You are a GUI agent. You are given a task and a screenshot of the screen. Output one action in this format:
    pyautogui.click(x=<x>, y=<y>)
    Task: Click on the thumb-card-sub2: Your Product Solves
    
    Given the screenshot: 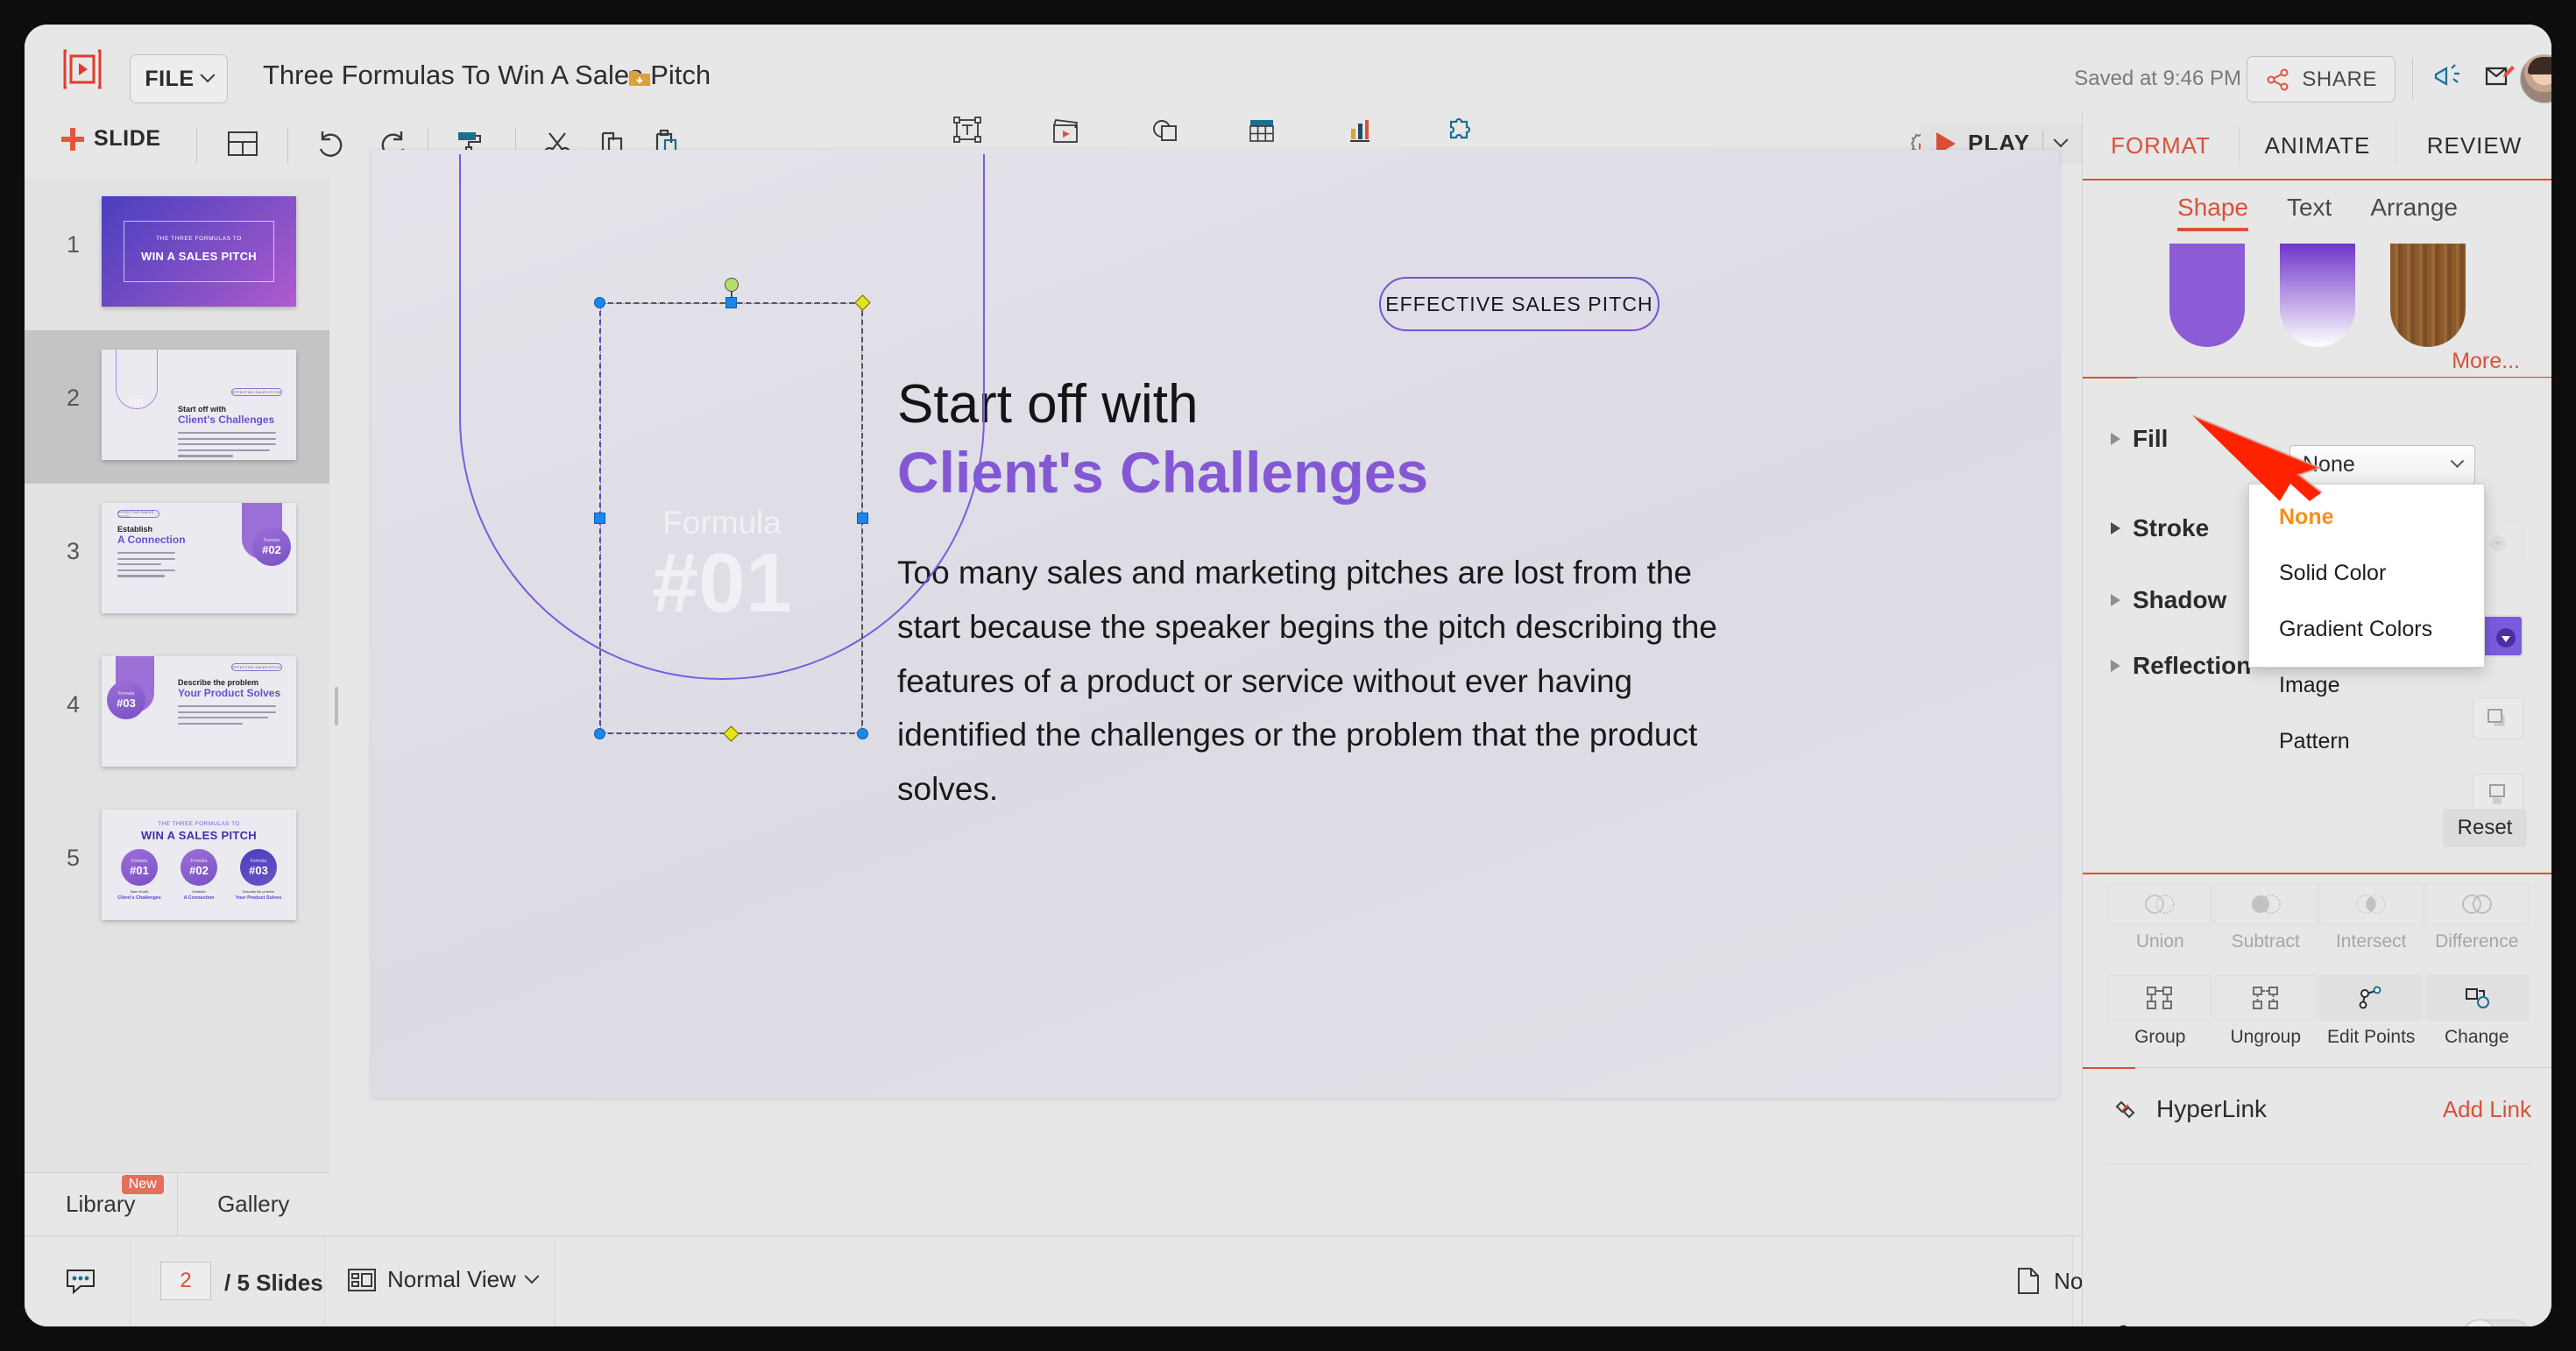 What is the action you would take?
    pyautogui.click(x=258, y=898)
    